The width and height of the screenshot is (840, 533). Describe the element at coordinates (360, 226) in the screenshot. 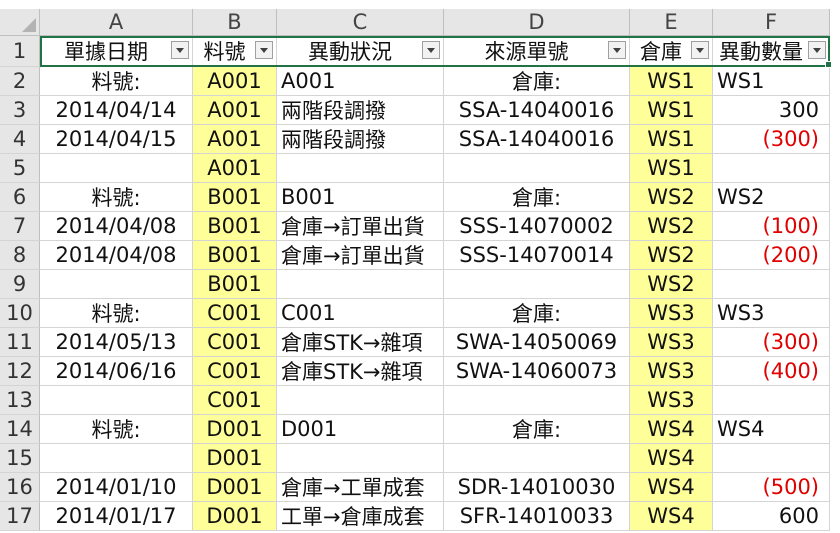

I see `cell-c: 倉庫→訂單出貨` at that location.